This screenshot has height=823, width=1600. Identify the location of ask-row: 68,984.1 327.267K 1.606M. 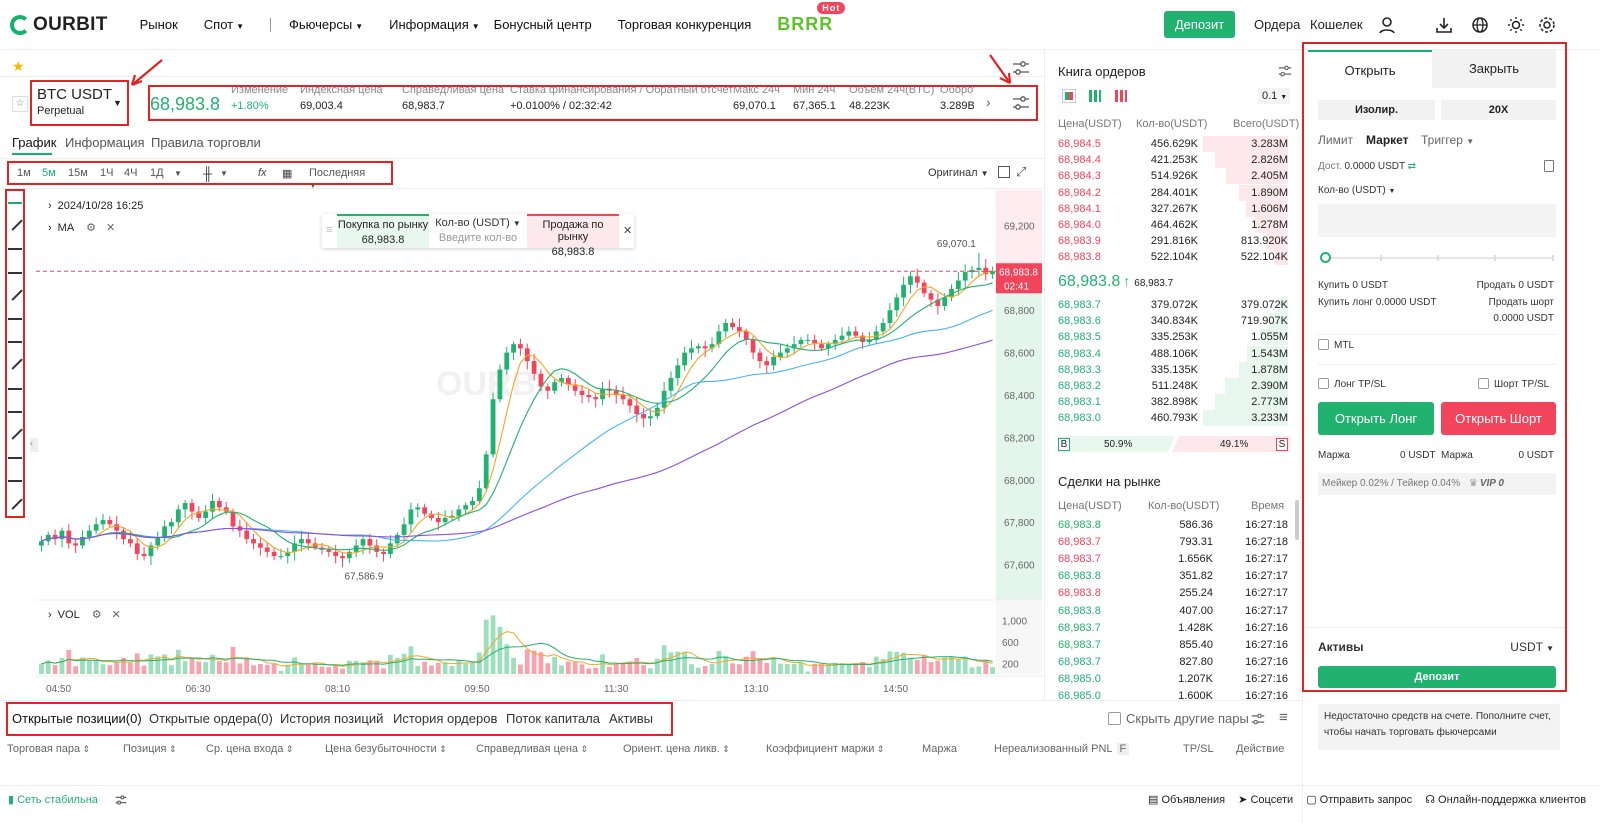
(1173, 208).